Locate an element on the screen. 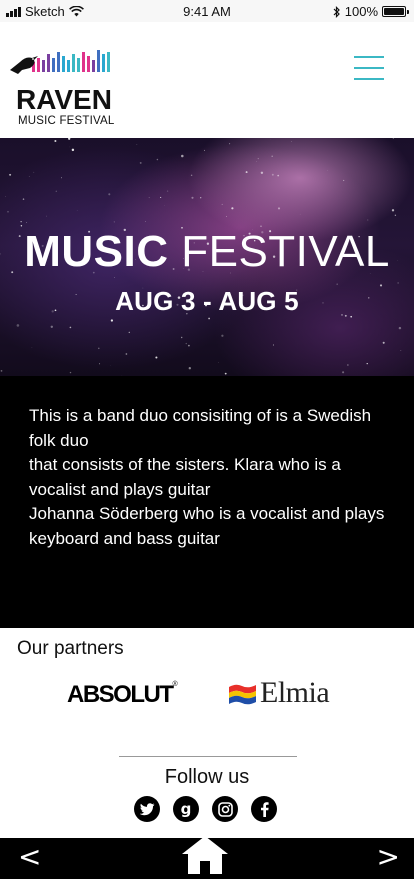 The height and width of the screenshot is (879, 414). elmia-flag-icon is located at coordinates (242, 694).